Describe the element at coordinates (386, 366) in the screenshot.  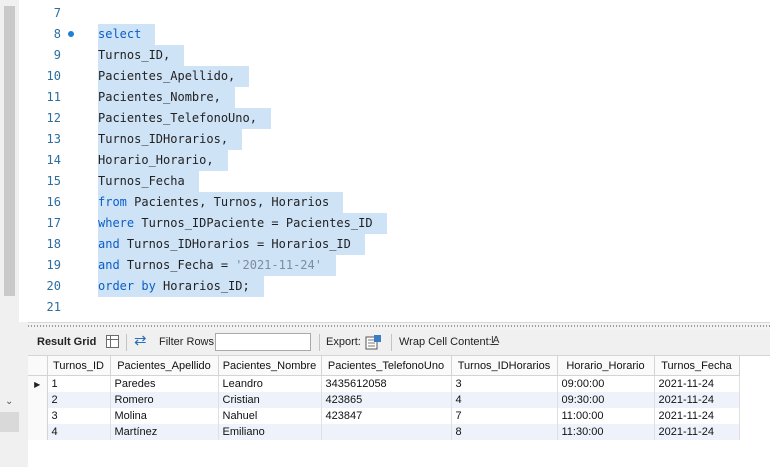
I see `column-header: Pacientes_TelefonoUno` at that location.